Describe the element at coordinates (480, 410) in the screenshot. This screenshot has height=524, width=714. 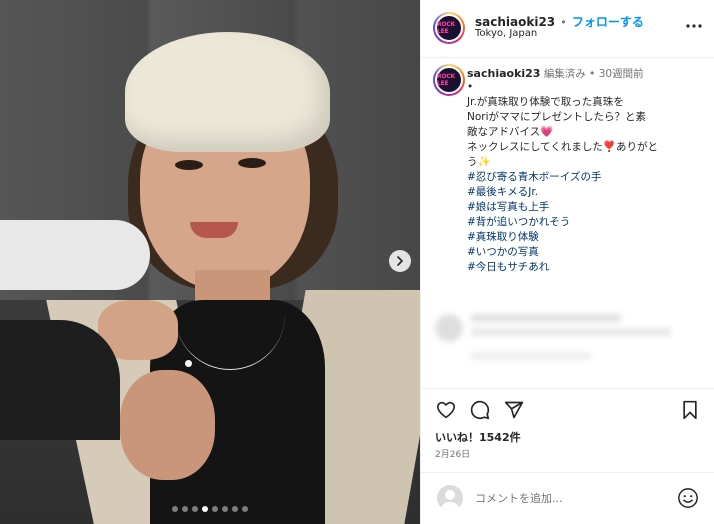
I see `comment-icon` at that location.